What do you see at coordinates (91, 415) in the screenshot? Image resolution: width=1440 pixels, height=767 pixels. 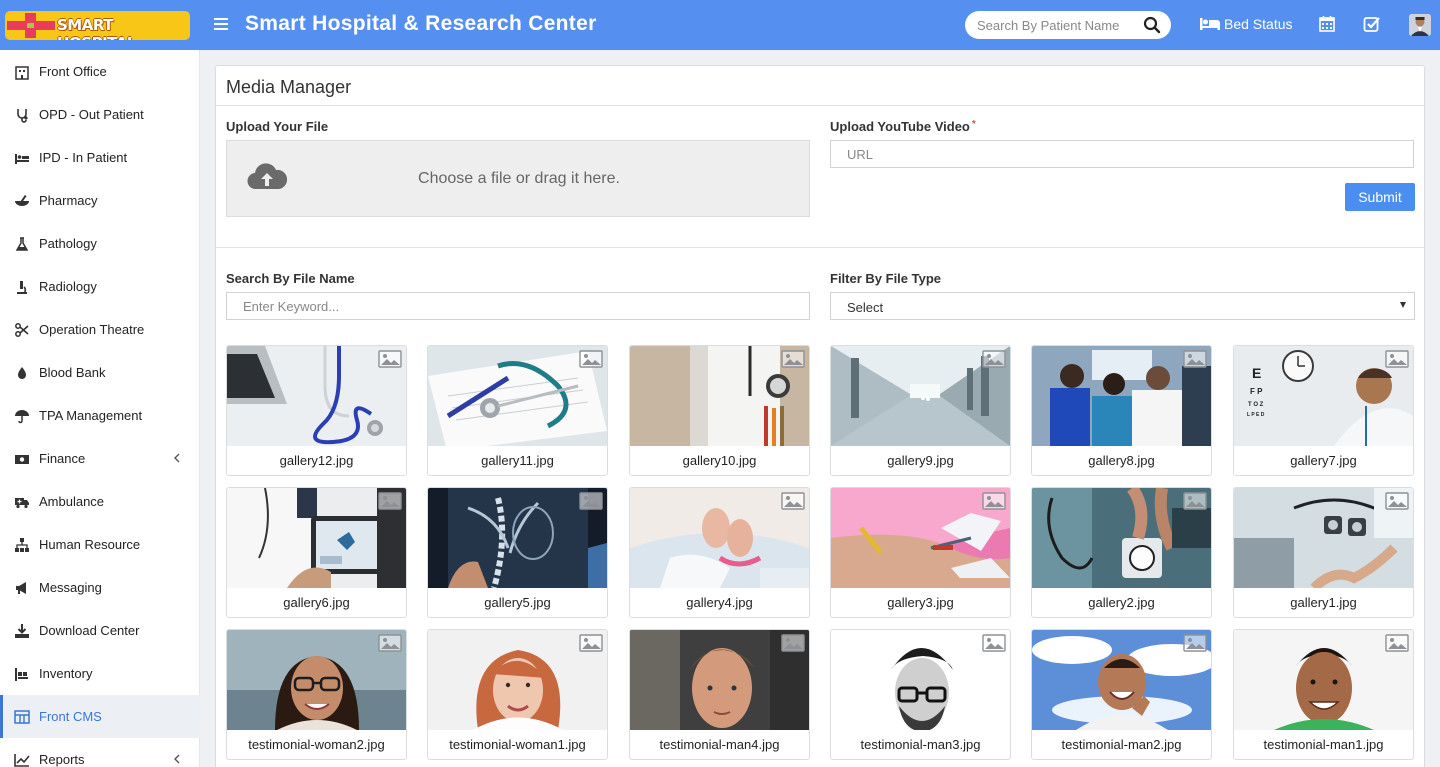 I see `sidebar-item-label: TPA Management` at bounding box center [91, 415].